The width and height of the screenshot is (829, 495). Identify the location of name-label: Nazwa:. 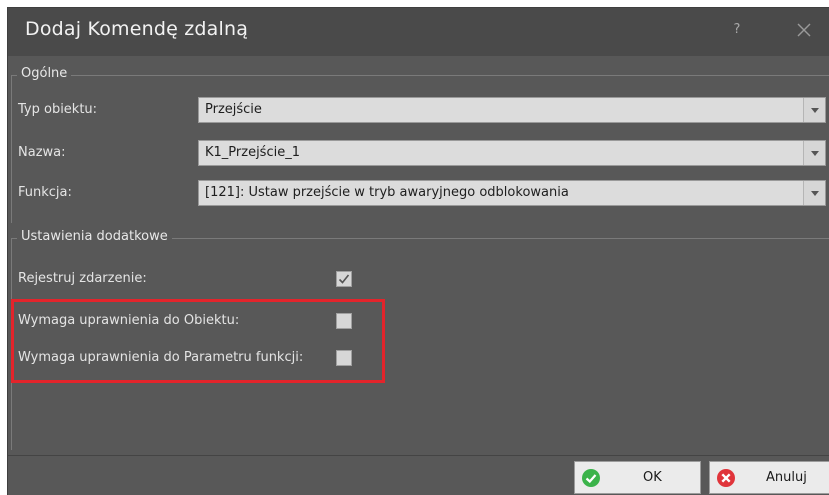
(42, 152).